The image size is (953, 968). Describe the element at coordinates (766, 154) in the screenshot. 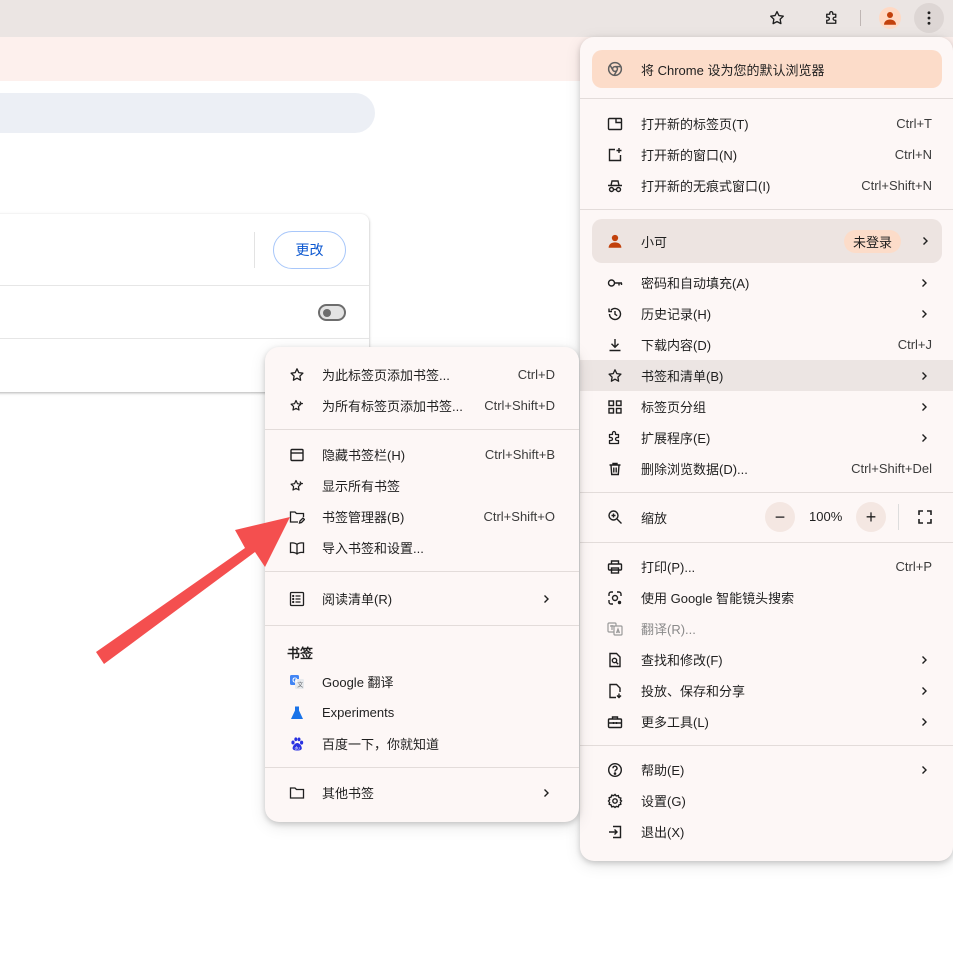

I see `menu-item-new-window: 打开新的窗口(N) Ctrl+N` at that location.